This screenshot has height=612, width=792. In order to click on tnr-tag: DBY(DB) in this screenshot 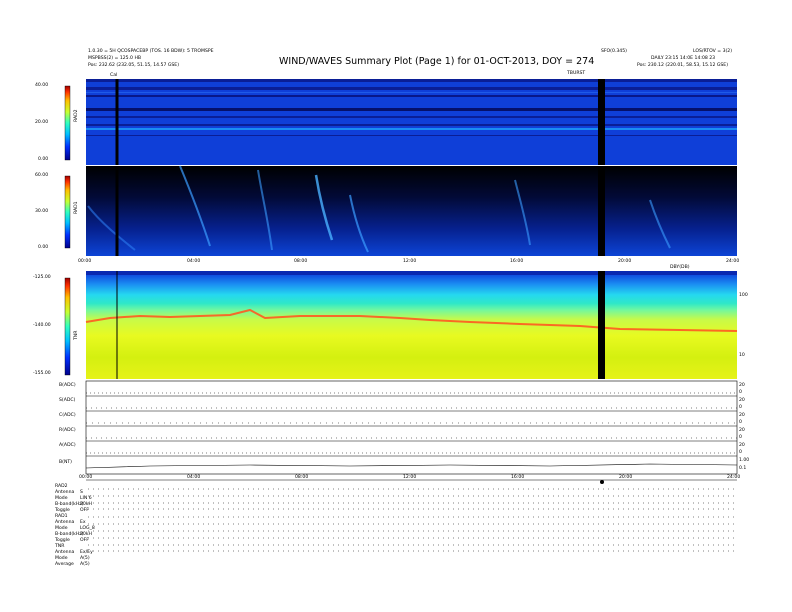, I will do `click(680, 267)`.